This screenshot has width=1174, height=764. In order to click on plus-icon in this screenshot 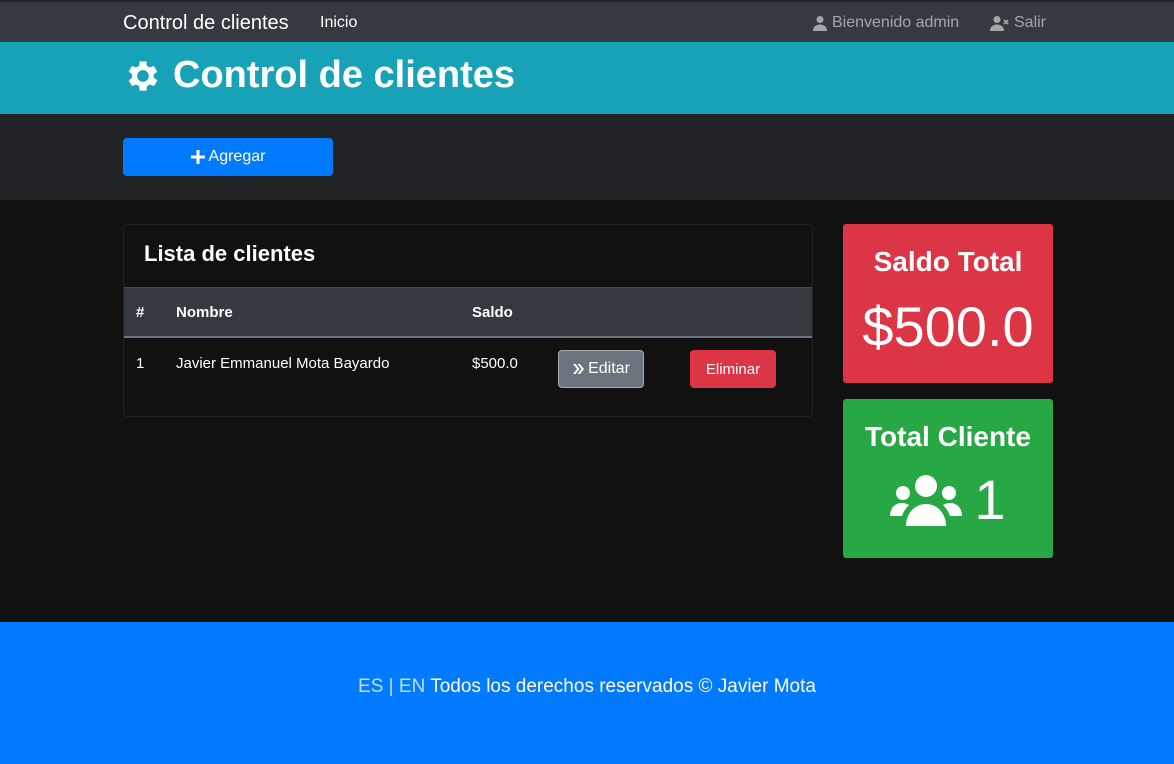, I will do `click(197, 157)`.